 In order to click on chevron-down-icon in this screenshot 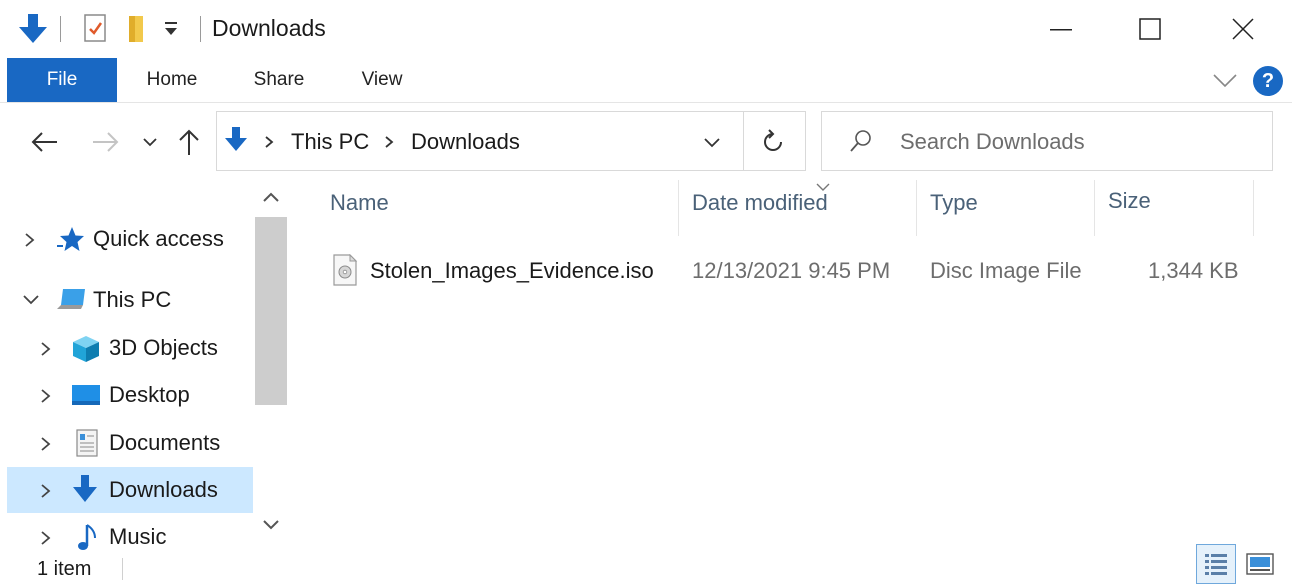, I will do `click(150, 142)`.